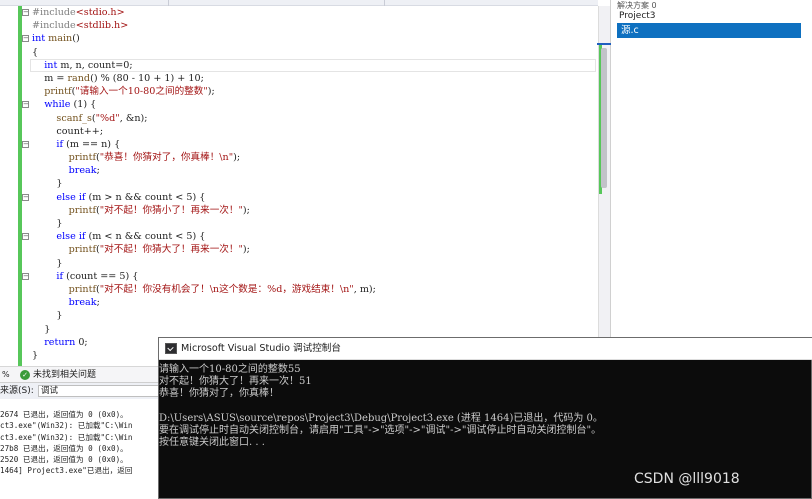 Image resolution: width=812 pixels, height=499 pixels. What do you see at coordinates (299, 25) in the screenshot?
I see `code-line: #include<stdlib.h>` at bounding box center [299, 25].